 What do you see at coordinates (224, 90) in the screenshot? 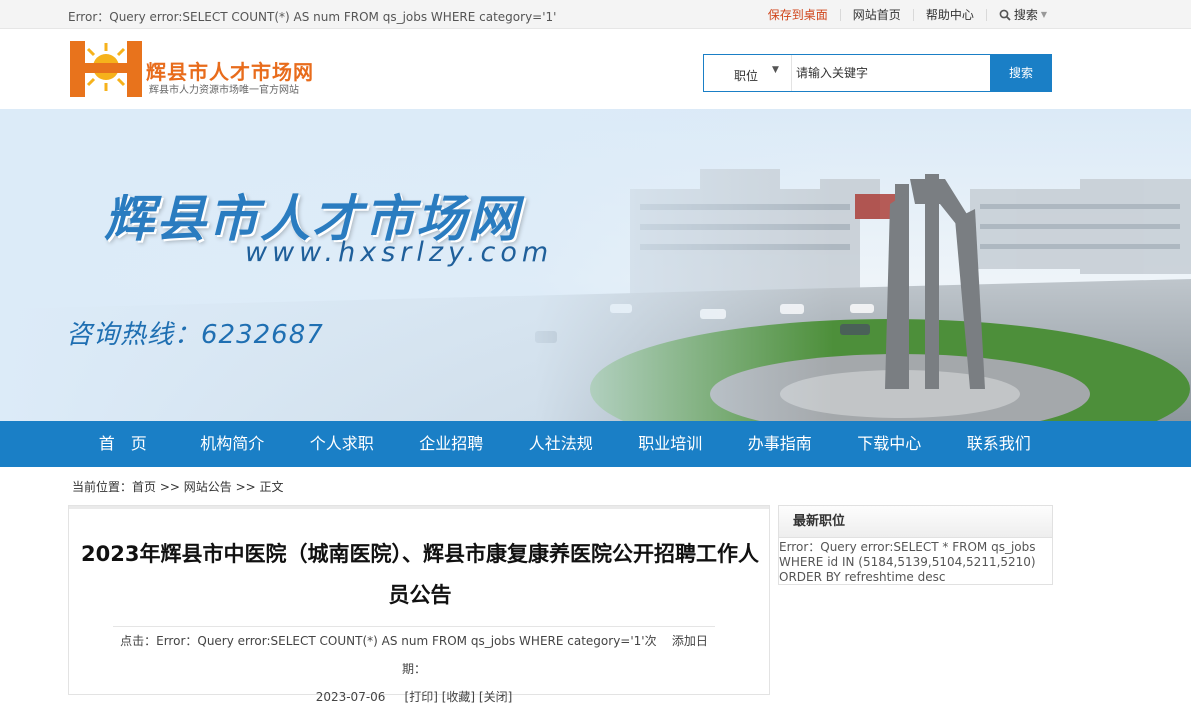
I see `site-tagline: 辉县市人力资源市场唯一官方网站` at bounding box center [224, 90].